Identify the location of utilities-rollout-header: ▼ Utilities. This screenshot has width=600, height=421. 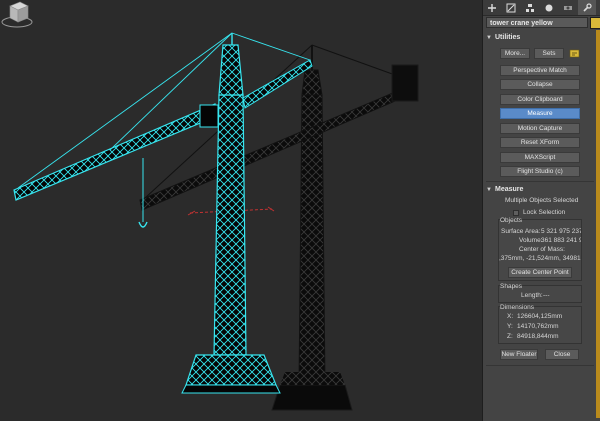
(540, 37).